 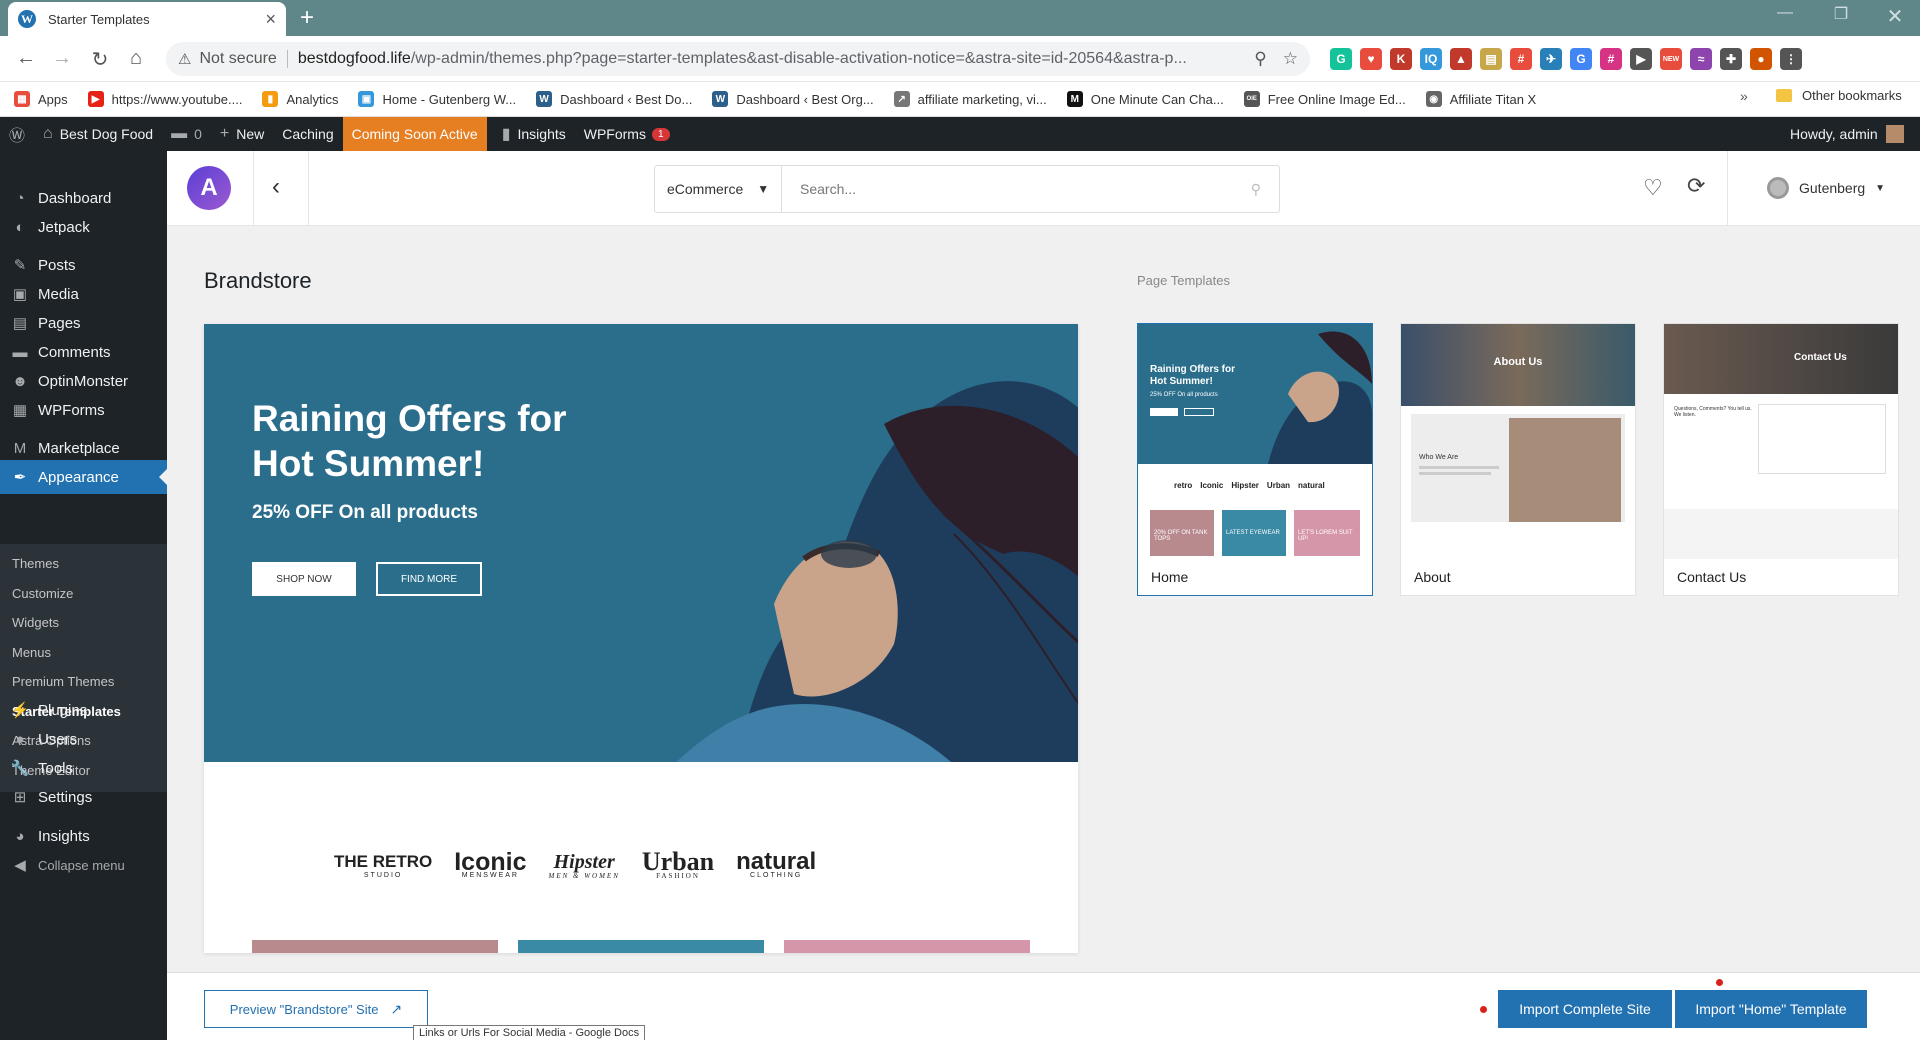 I want to click on bar-chart-icon: ▮, so click(x=506, y=134).